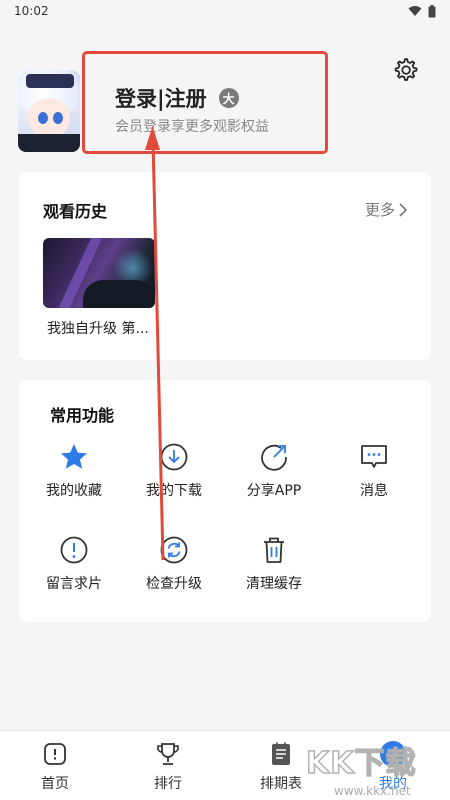  I want to click on history-more-link: 更多, so click(386, 209).